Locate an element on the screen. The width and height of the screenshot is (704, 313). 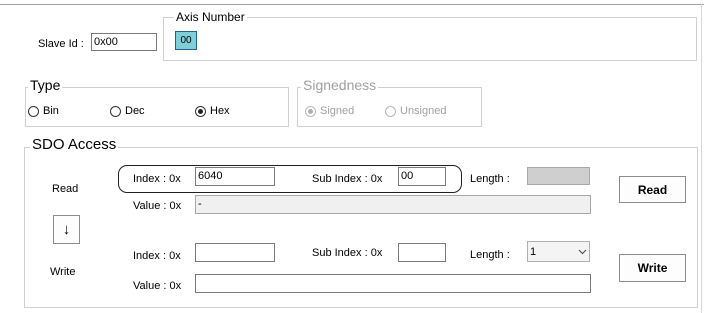
read-length-field is located at coordinates (558, 176).